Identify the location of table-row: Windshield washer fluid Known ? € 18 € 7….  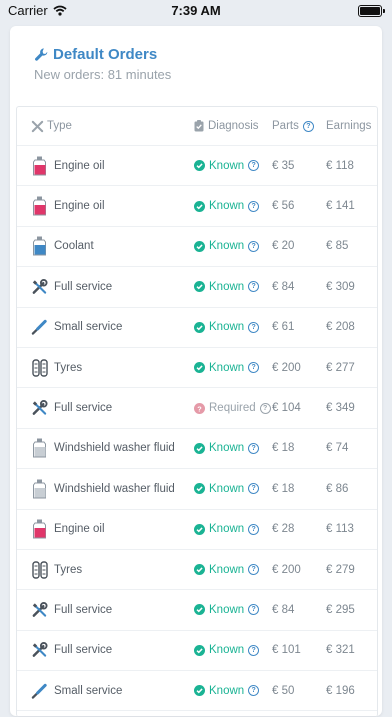
(197, 449).